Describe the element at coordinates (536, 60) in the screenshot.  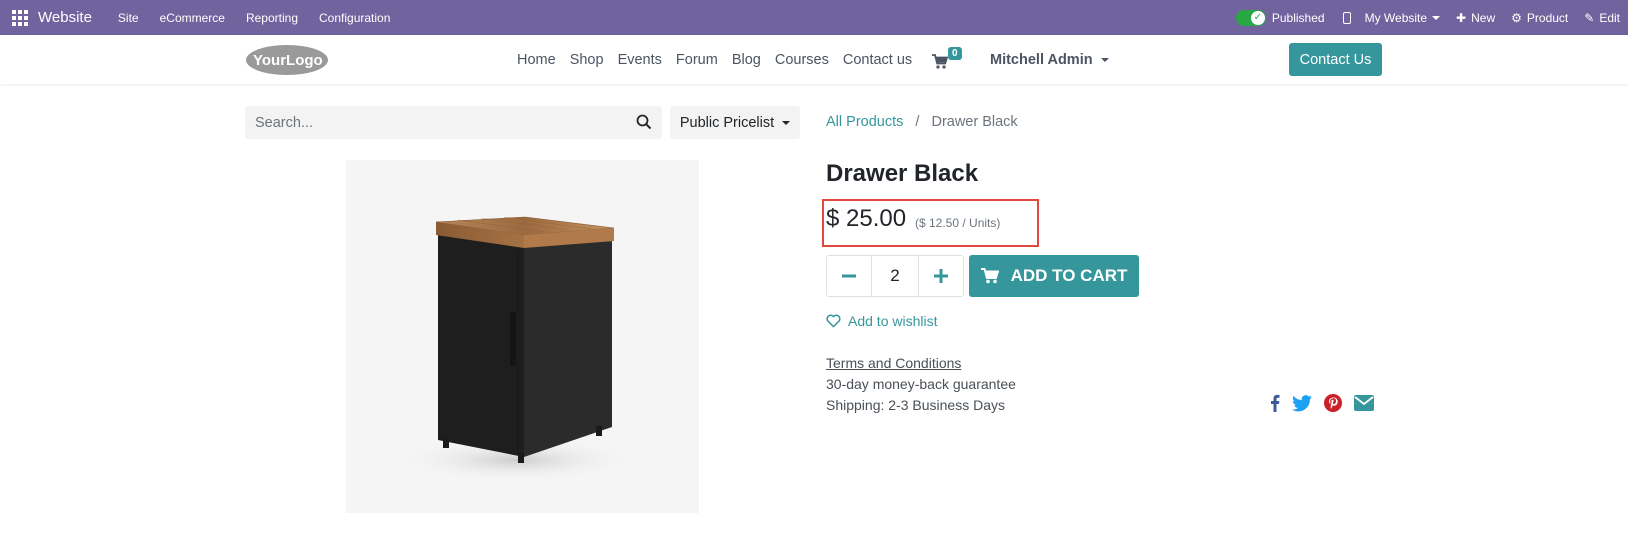
I see `nav-home: Home` at that location.